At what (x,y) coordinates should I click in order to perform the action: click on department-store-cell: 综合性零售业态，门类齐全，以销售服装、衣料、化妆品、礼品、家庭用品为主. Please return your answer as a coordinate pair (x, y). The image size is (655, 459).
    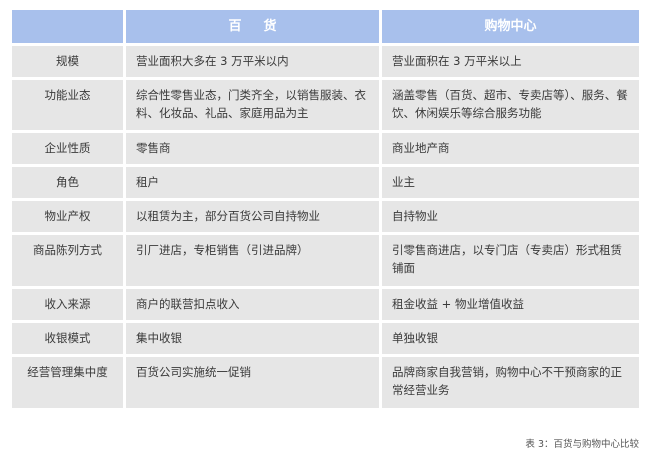
    Looking at the image, I should click on (252, 105).